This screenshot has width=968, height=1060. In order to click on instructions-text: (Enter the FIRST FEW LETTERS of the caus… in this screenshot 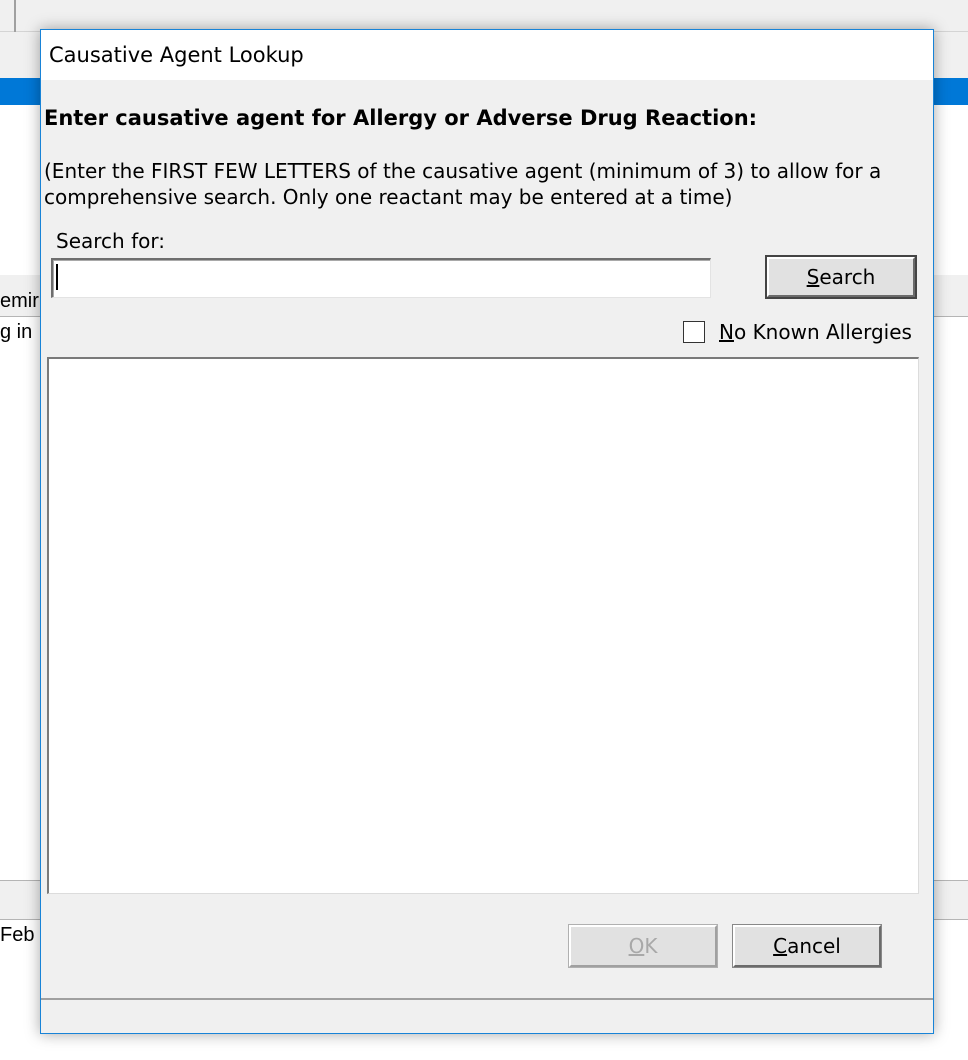, I will do `click(463, 184)`.